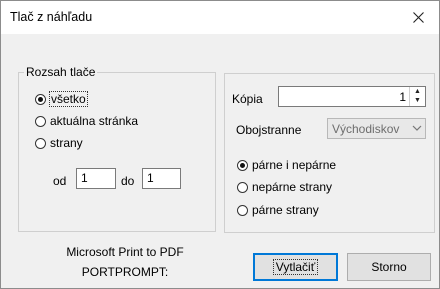 This screenshot has height=289, width=440. I want to click on range-current-page-radio: aktuálna stránka, so click(86, 121).